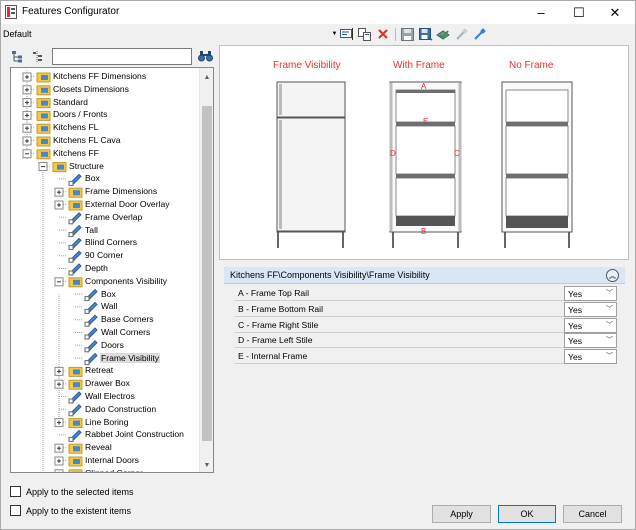 This screenshot has height=530, width=636. I want to click on find-button, so click(205, 56).